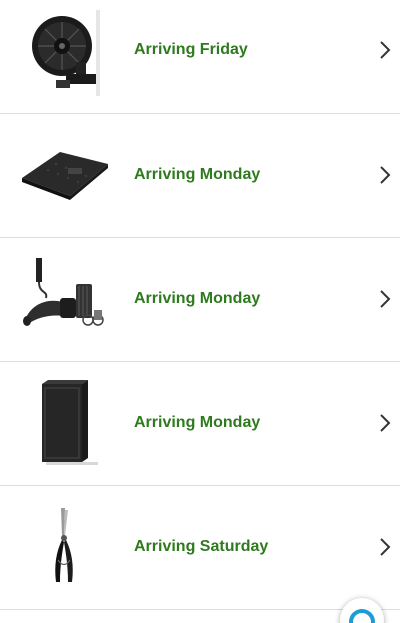 This screenshot has width=400, height=623. What do you see at coordinates (65, 422) in the screenshot?
I see `grow-tent-icon` at bounding box center [65, 422].